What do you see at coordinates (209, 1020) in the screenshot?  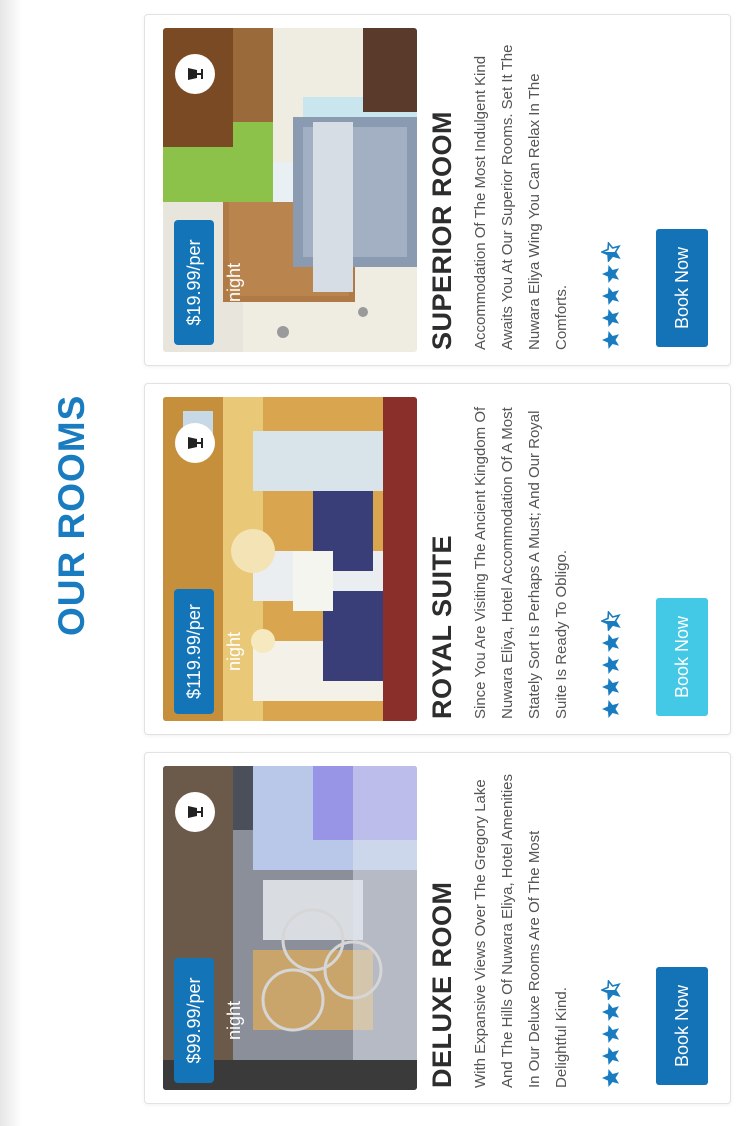 I see `price-badge: $99.99/per night` at bounding box center [209, 1020].